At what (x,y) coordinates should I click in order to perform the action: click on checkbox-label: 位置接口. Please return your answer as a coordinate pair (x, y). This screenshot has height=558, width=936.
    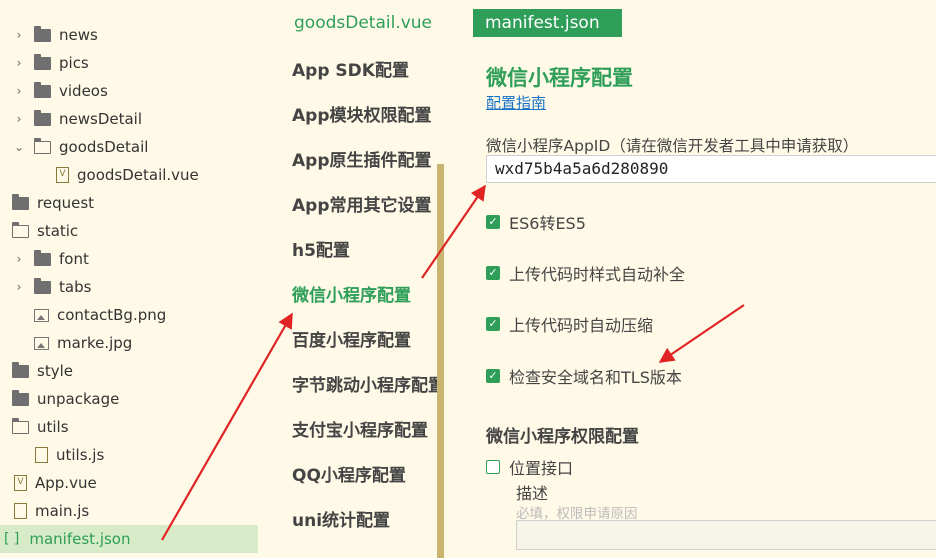
    Looking at the image, I should click on (541, 468).